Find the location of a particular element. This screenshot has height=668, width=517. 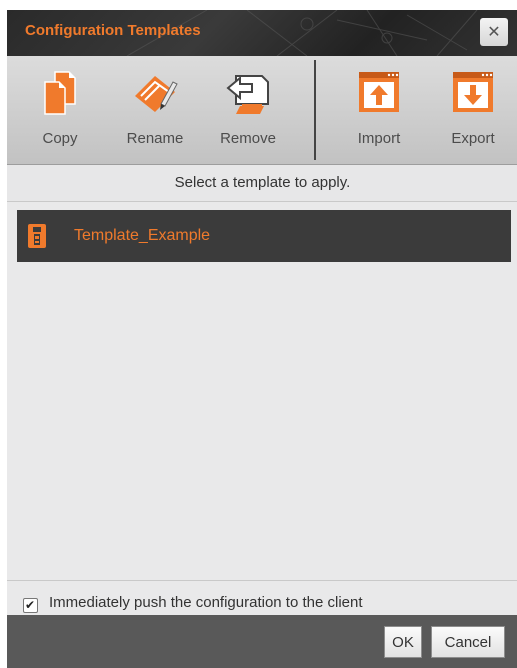

close-button: ✕ is located at coordinates (494, 32).